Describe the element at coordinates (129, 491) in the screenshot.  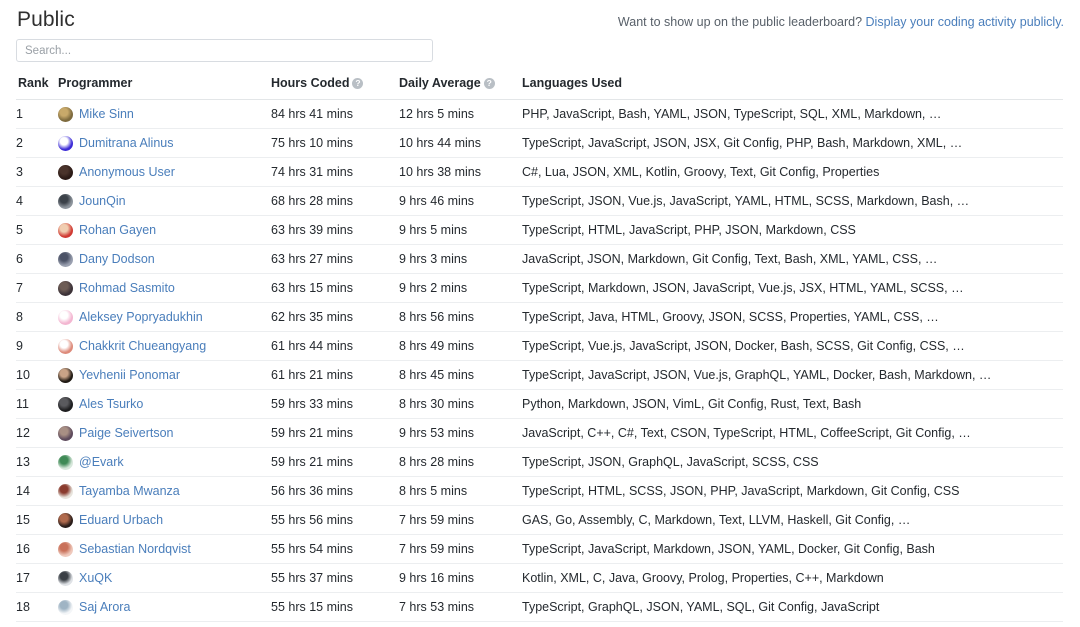
I see `programmer-link: Tayamba Mwanza` at that location.